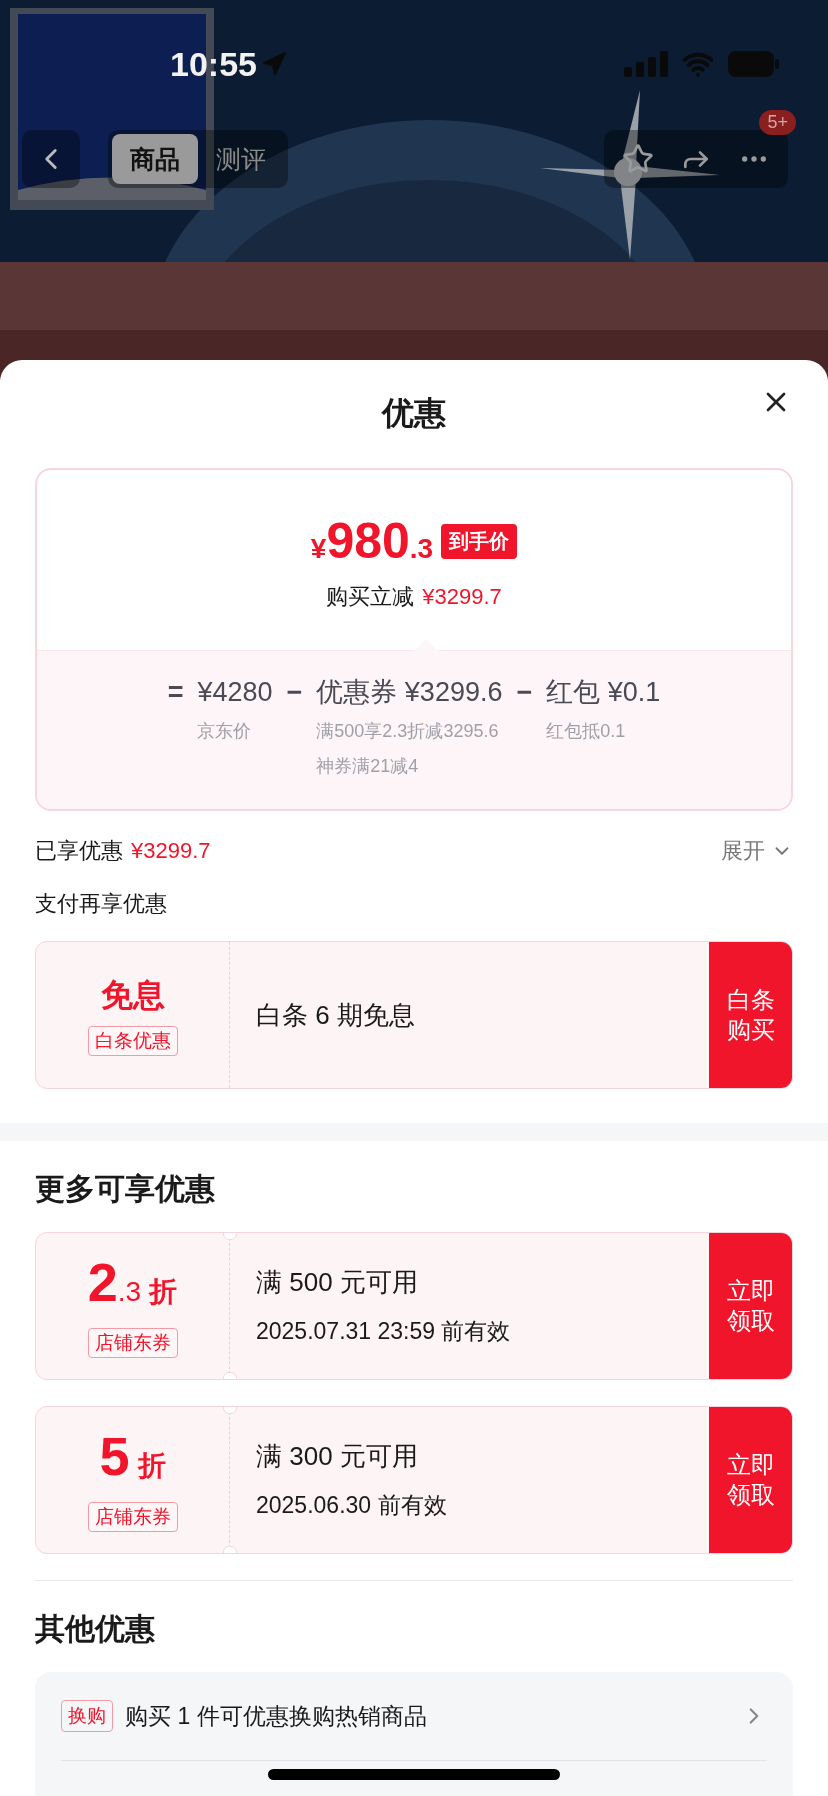 This screenshot has width=828, height=1796. What do you see at coordinates (750, 1015) in the screenshot?
I see `buy-button: 白条购买` at bounding box center [750, 1015].